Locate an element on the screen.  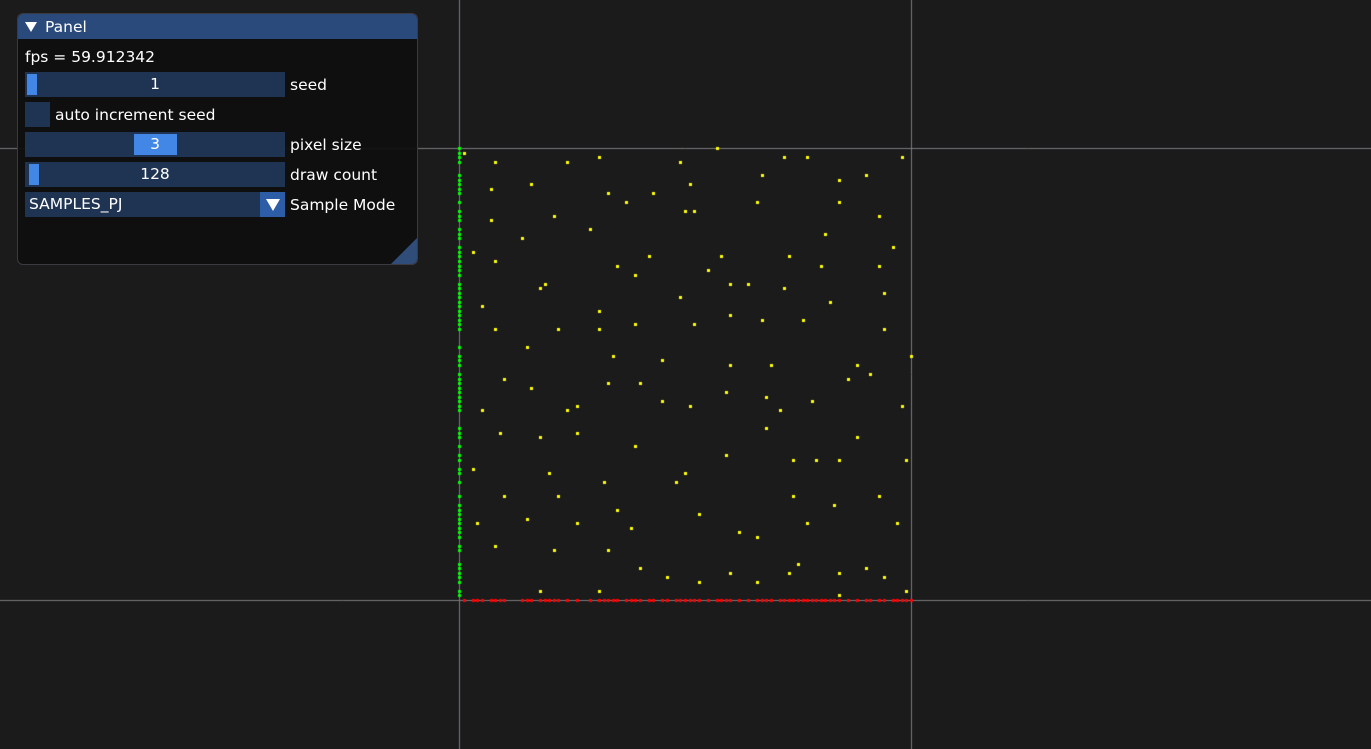
sample-mode-combo: SAMPLES_PJ is located at coordinates (155, 204).